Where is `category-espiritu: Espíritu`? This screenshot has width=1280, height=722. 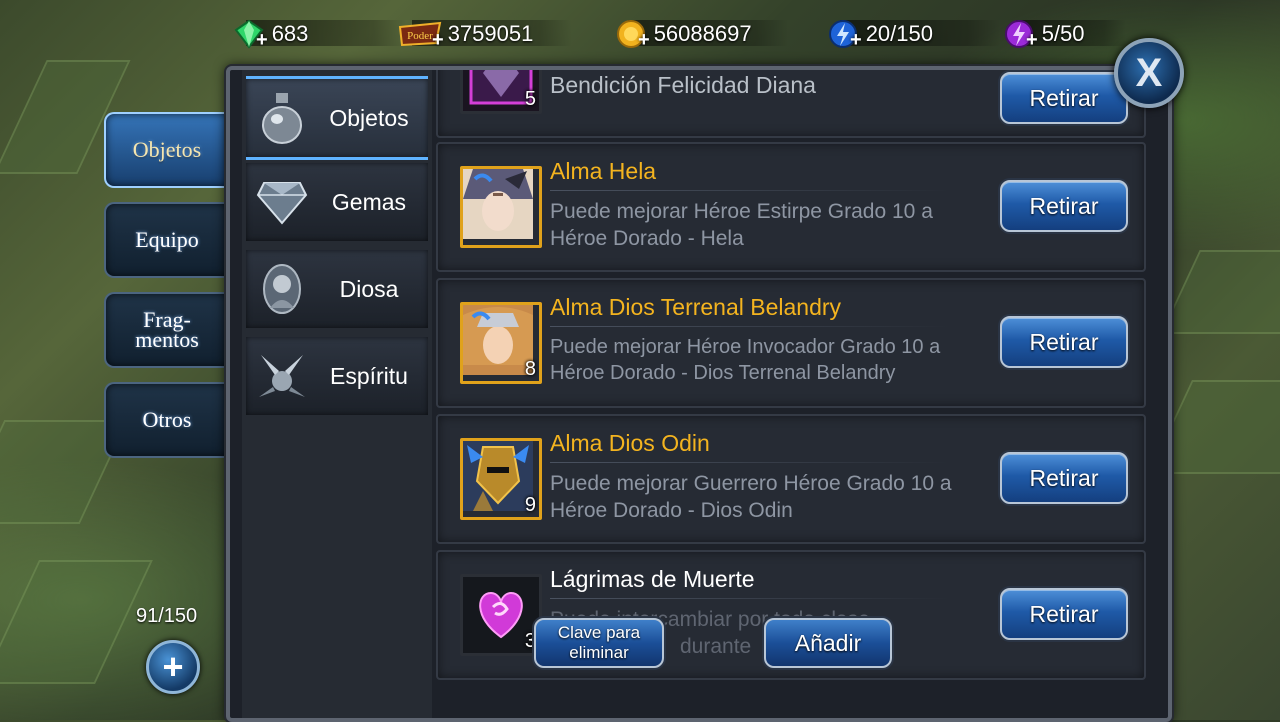 category-espiritu: Espíritu is located at coordinates (337, 376).